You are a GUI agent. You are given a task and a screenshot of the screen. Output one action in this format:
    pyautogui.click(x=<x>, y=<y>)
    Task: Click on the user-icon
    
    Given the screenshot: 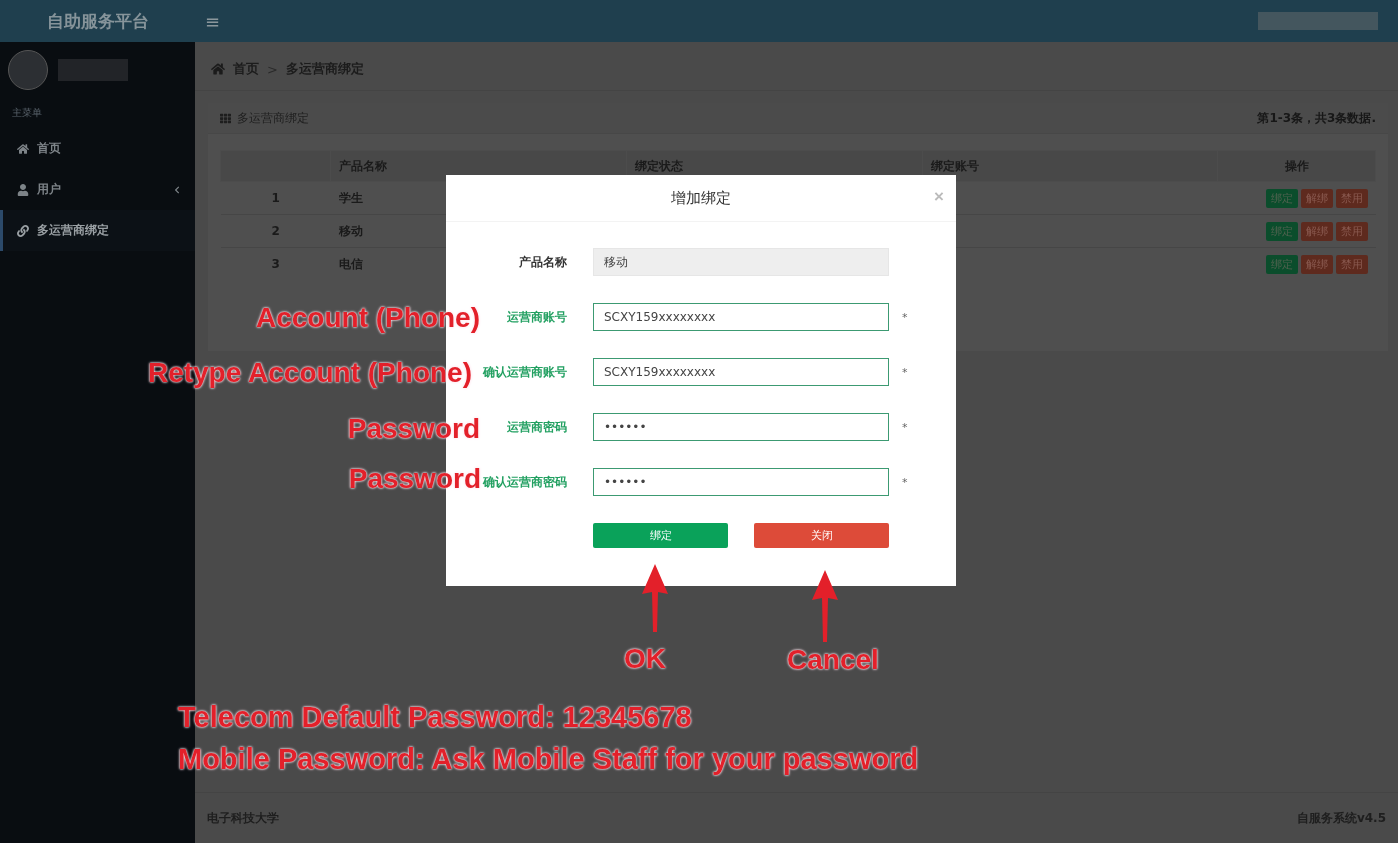 What is the action you would take?
    pyautogui.click(x=23, y=189)
    